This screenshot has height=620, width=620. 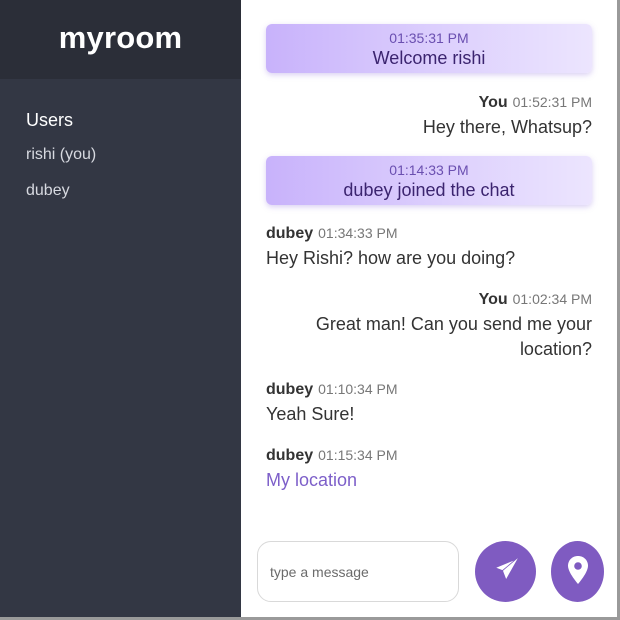 What do you see at coordinates (120, 37) in the screenshot?
I see `room-title: myroom` at bounding box center [120, 37].